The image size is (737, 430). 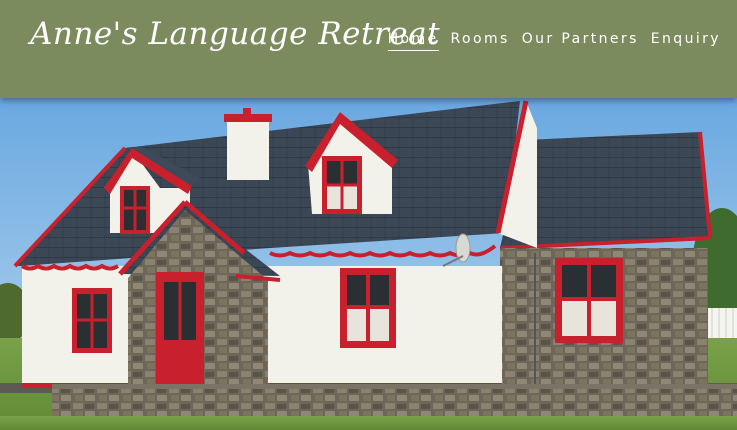 What do you see at coordinates (686, 41) in the screenshot?
I see `nav-enquiry: Enquiry` at bounding box center [686, 41].